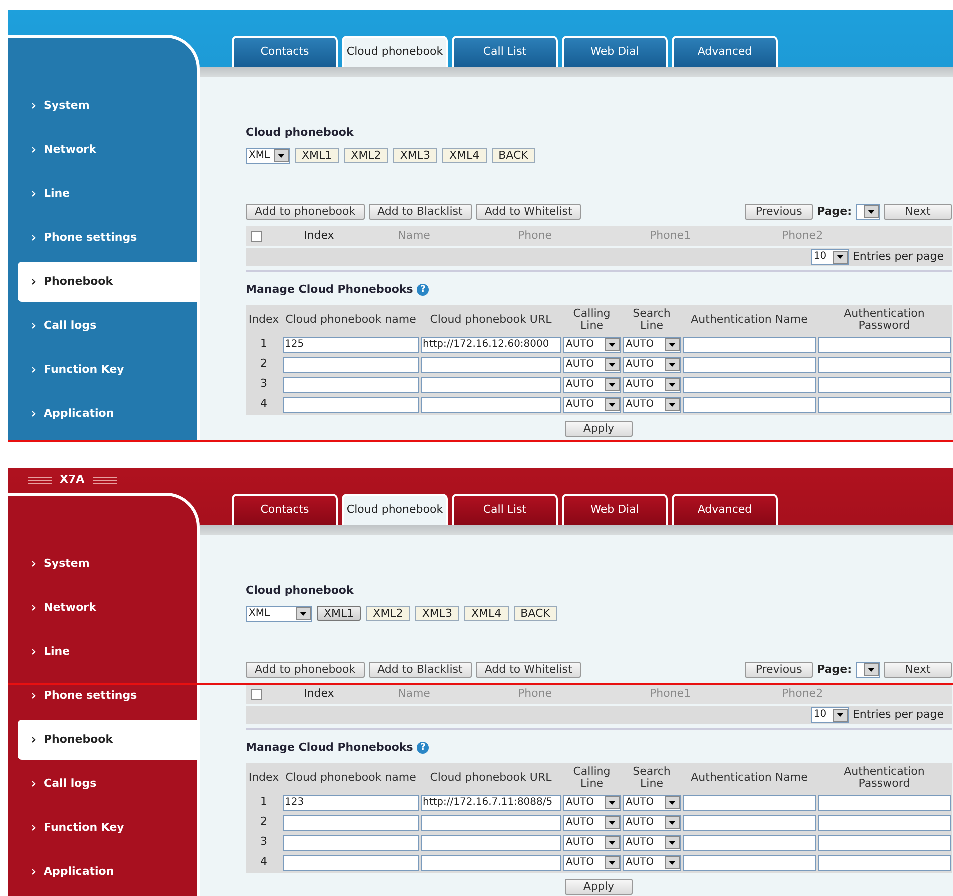  Describe the element at coordinates (514, 155) in the screenshot. I see `source-button: BACK` at that location.